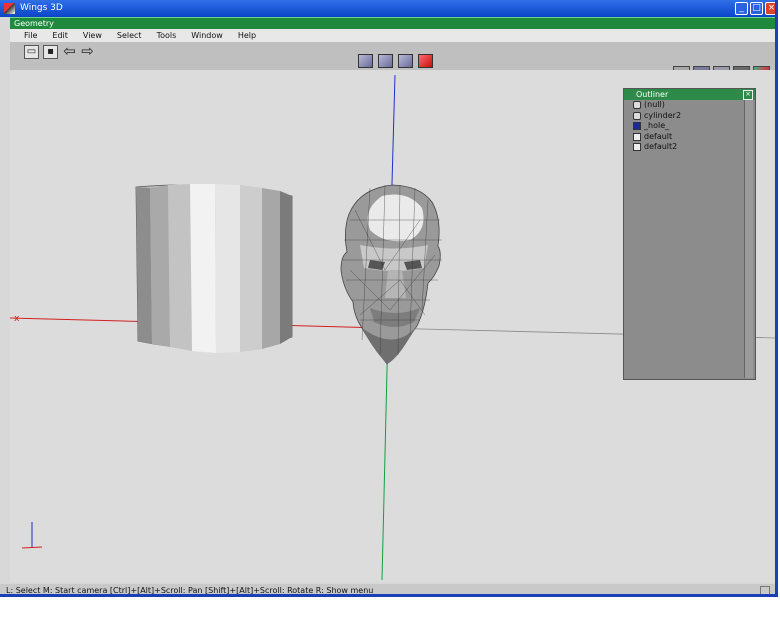 Image resolution: width=780 pixels, height=617 pixels. Describe the element at coordinates (129, 35) in the screenshot. I see `menu-select: Select` at that location.